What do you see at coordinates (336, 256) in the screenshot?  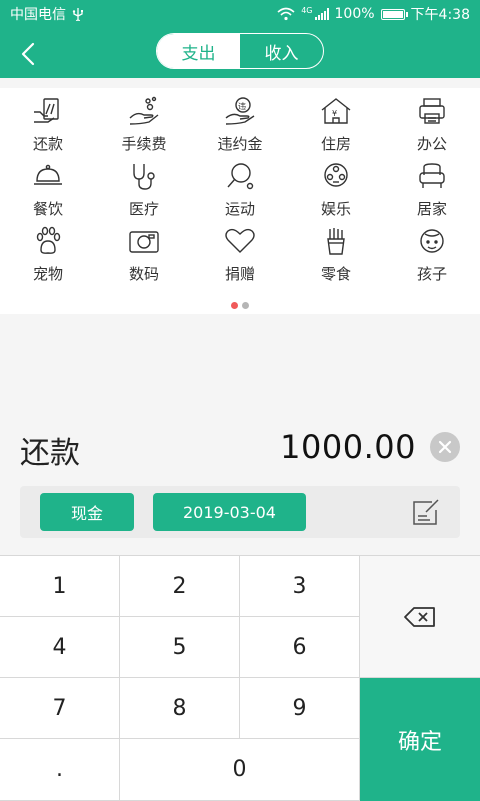 I see `category-snack: 零食` at bounding box center [336, 256].